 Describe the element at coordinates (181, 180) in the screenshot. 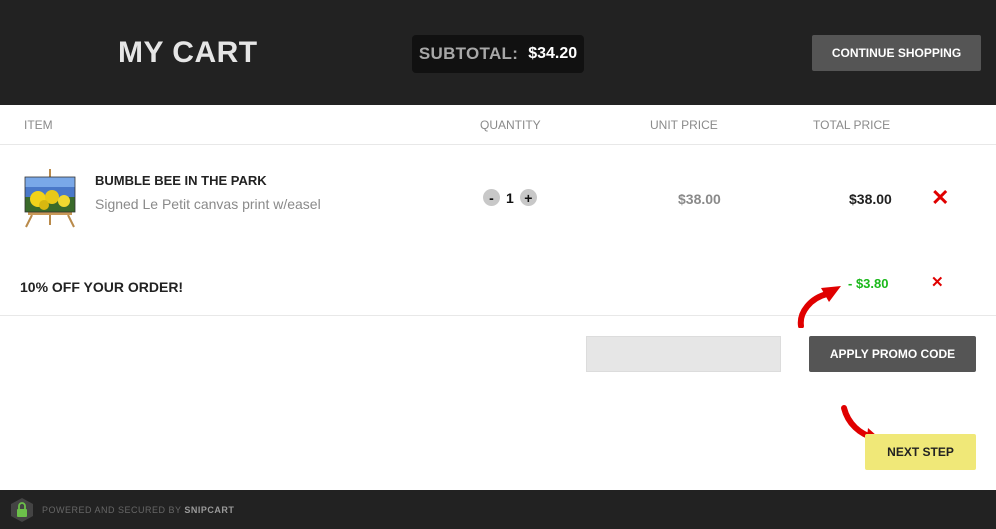

I see `item-name: BUMBLE BEE IN THE PARK` at that location.